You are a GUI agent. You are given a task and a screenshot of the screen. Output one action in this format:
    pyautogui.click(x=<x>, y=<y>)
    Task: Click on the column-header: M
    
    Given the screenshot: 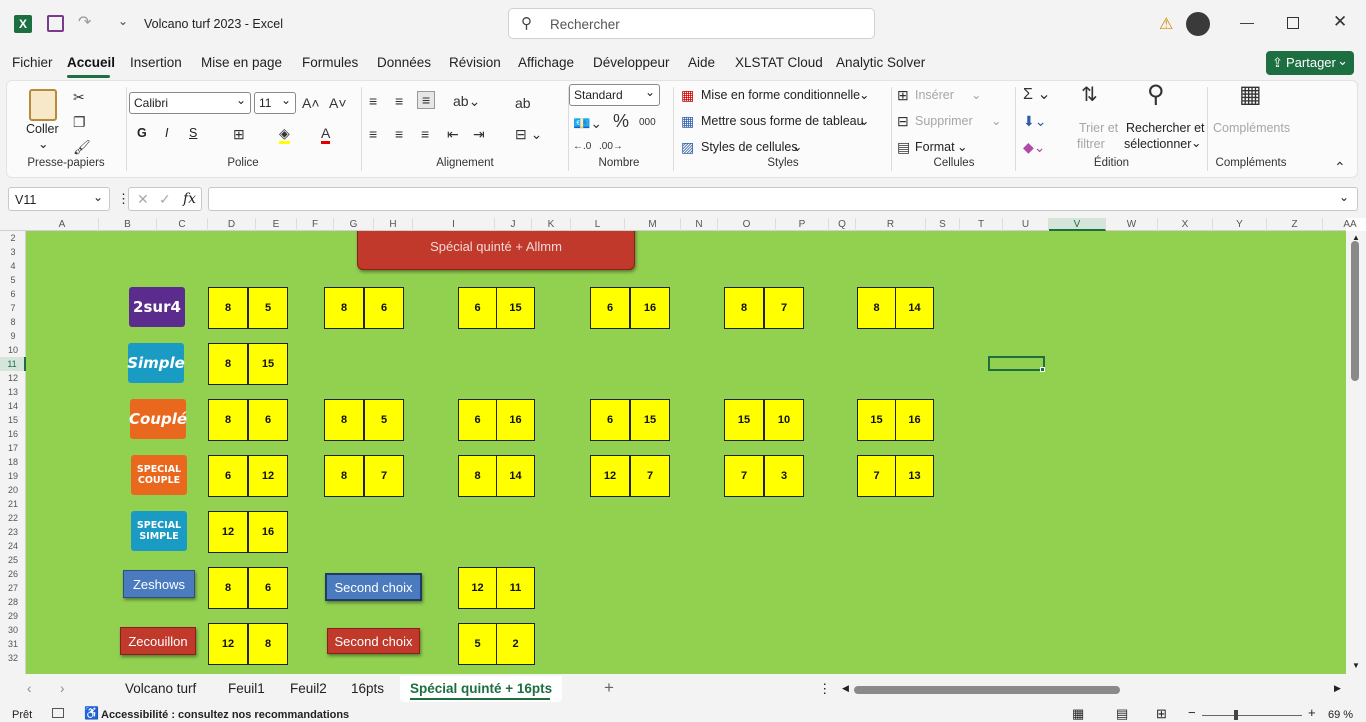 What is the action you would take?
    pyautogui.click(x=653, y=224)
    